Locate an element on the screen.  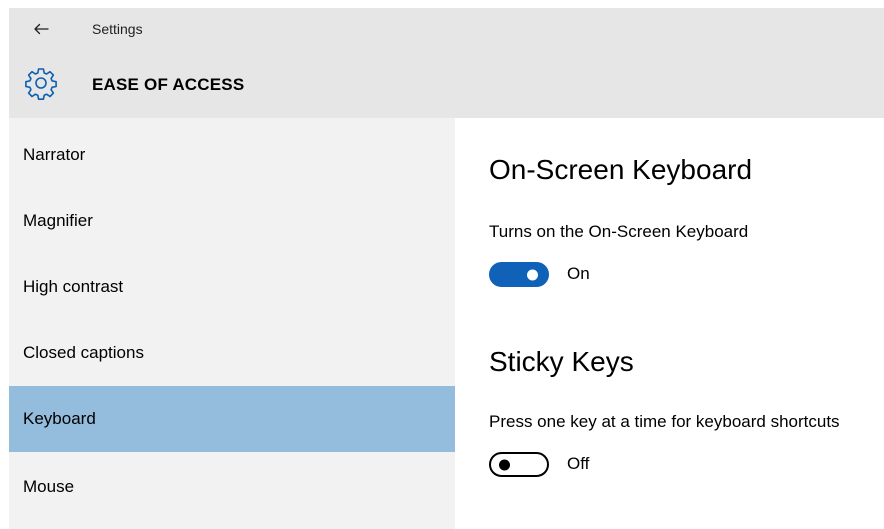
sidebar-item-high-contrast: High contrast is located at coordinates (232, 287).